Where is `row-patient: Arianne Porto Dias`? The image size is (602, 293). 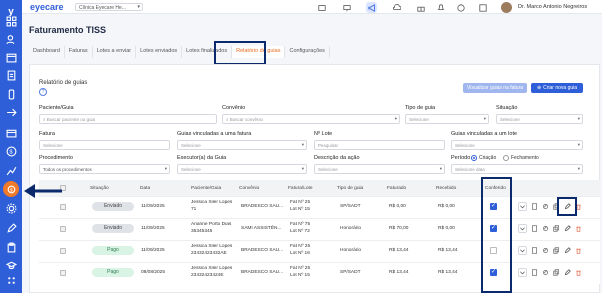
row-patient: Arianne Porto Dias is located at coordinates (213, 224).